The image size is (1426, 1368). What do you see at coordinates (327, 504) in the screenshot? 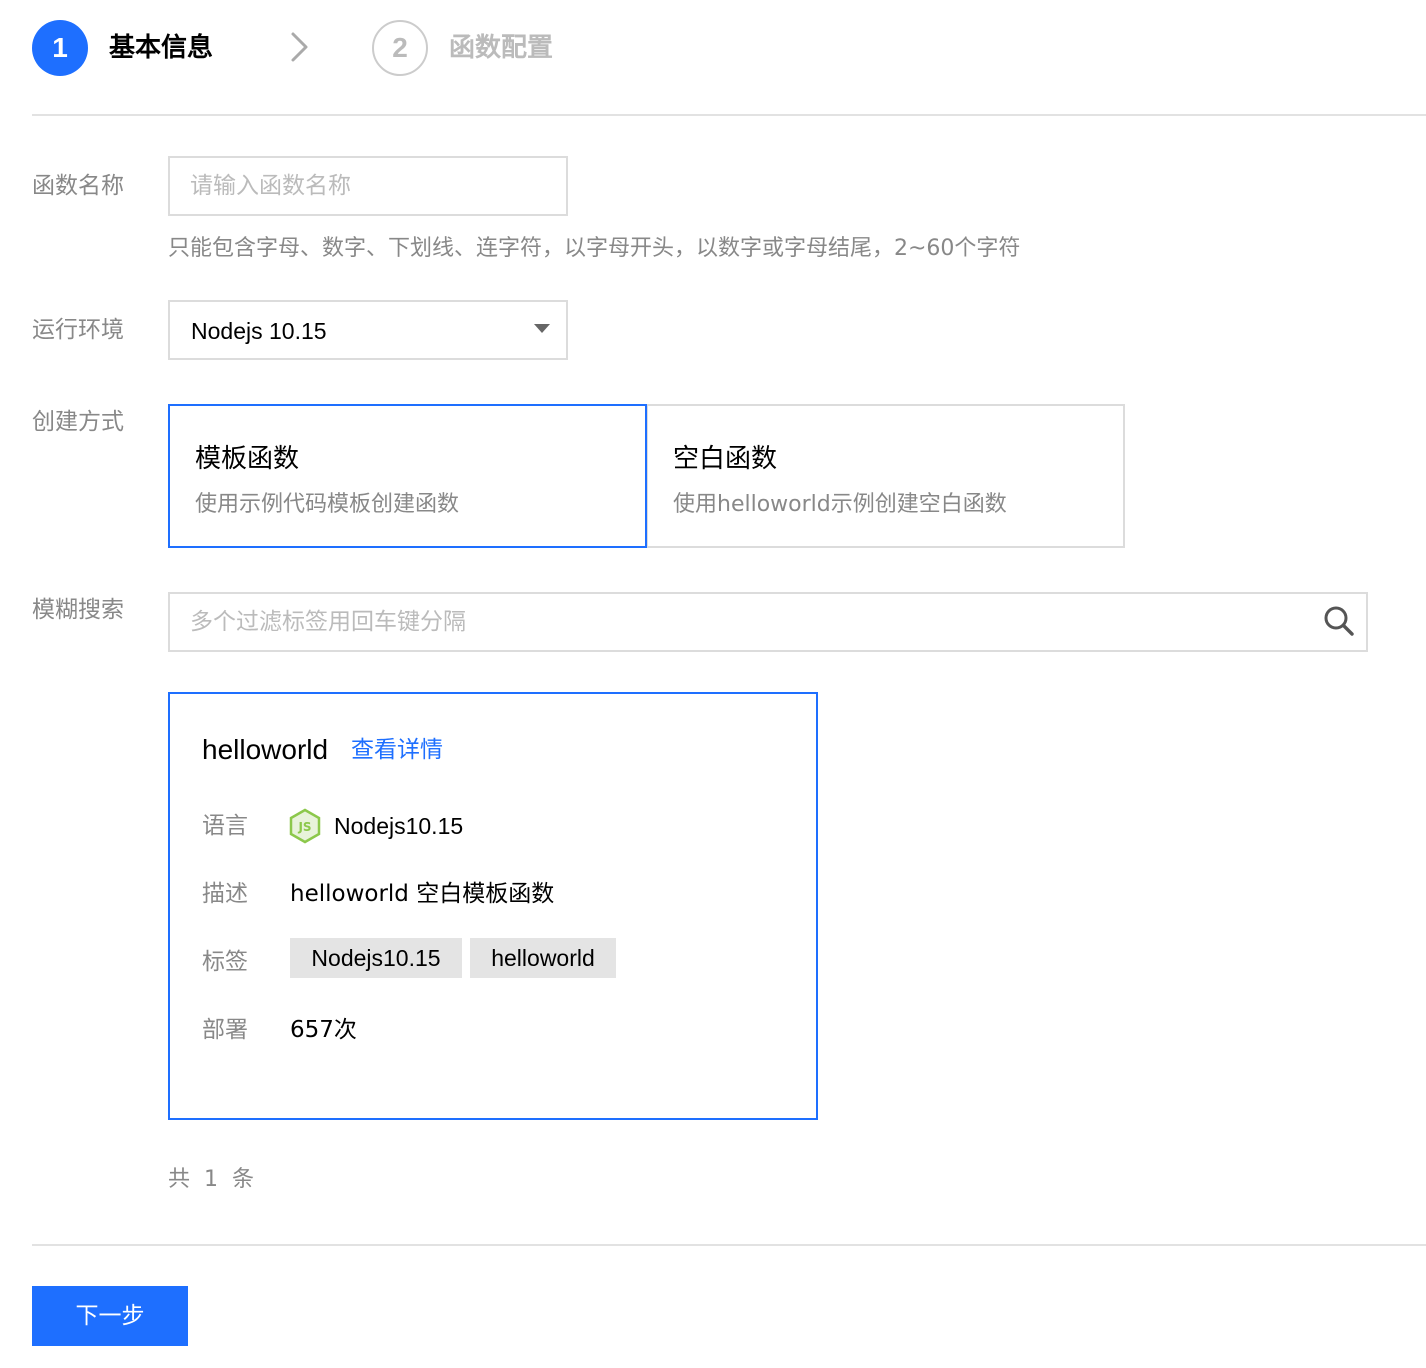
I see `method-option-desc: 使用示例代码模板创建函数` at bounding box center [327, 504].